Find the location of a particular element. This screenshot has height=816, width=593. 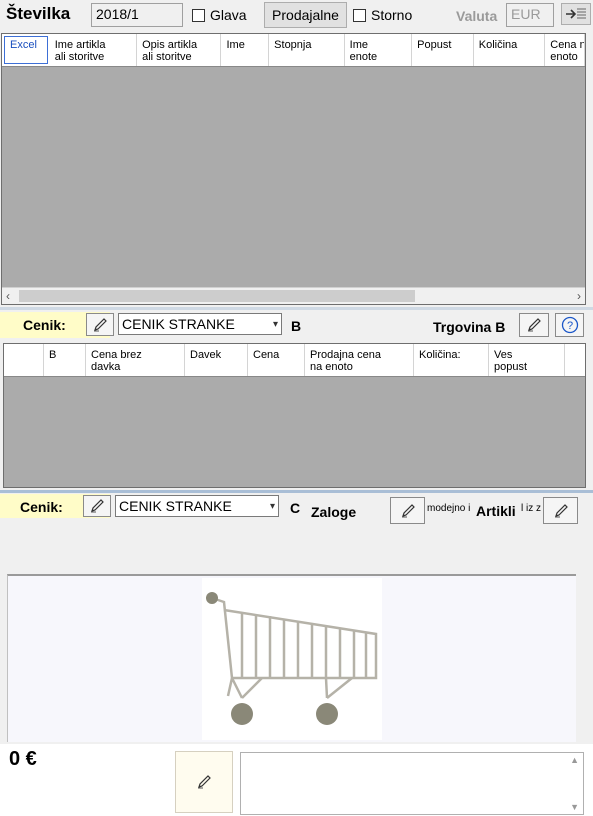

main-column-header: Stopnja is located at coordinates (307, 50).